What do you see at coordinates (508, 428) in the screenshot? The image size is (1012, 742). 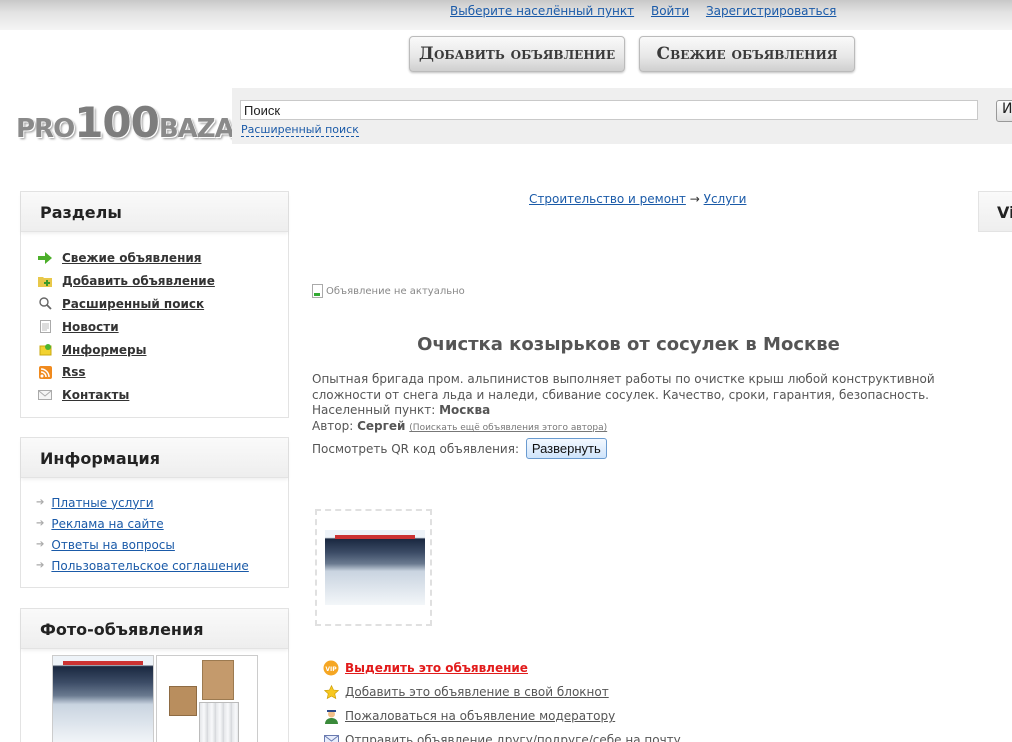 I see `author-more-link: (Поискать ещё объявления этого автора)` at bounding box center [508, 428].